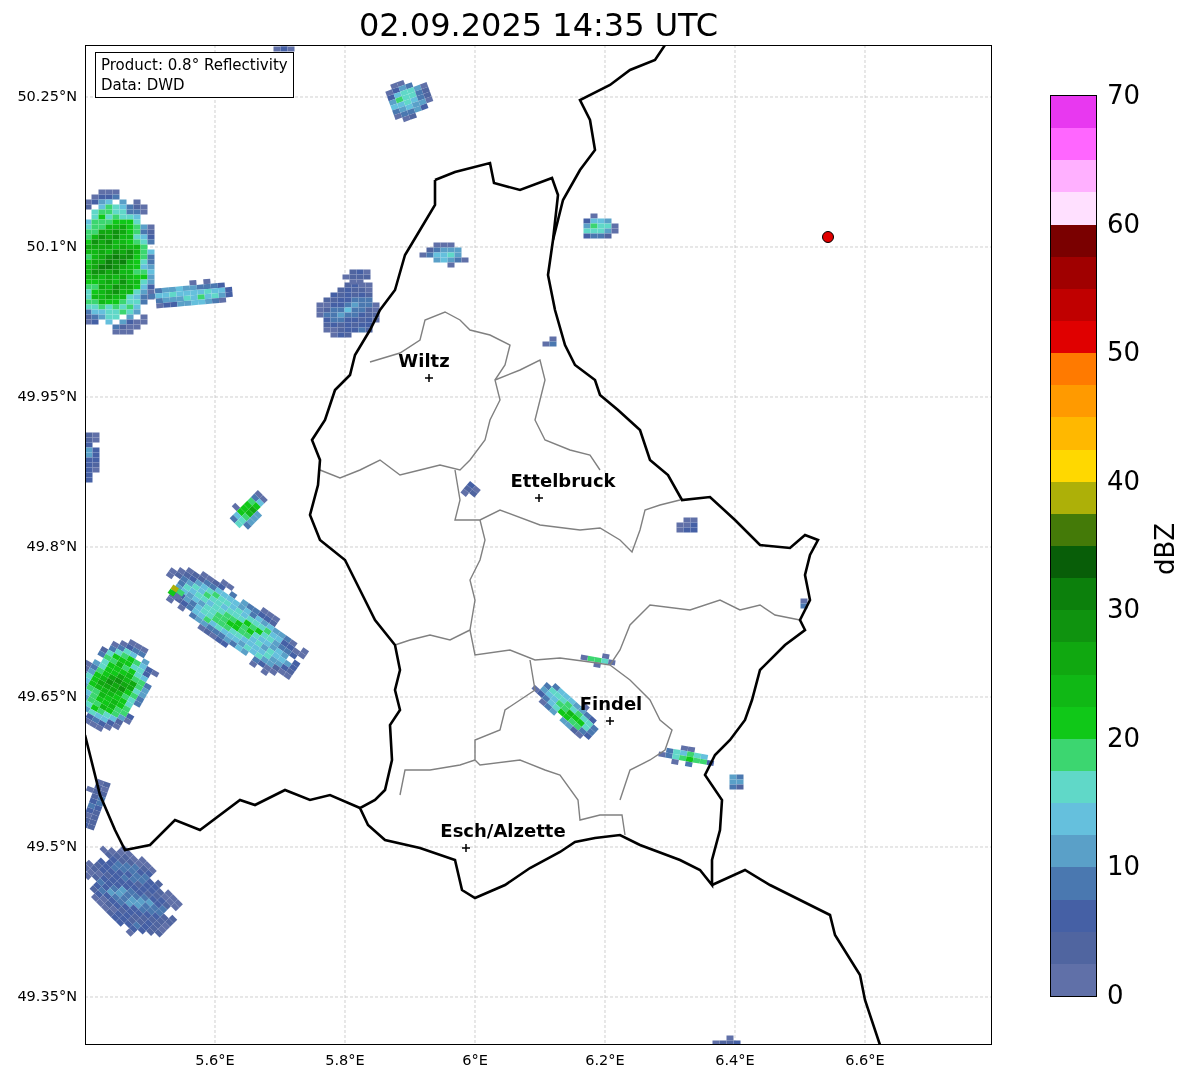  Describe the element at coordinates (865, 1060) in the screenshot. I see `longitude-label: 6.6°E` at that location.